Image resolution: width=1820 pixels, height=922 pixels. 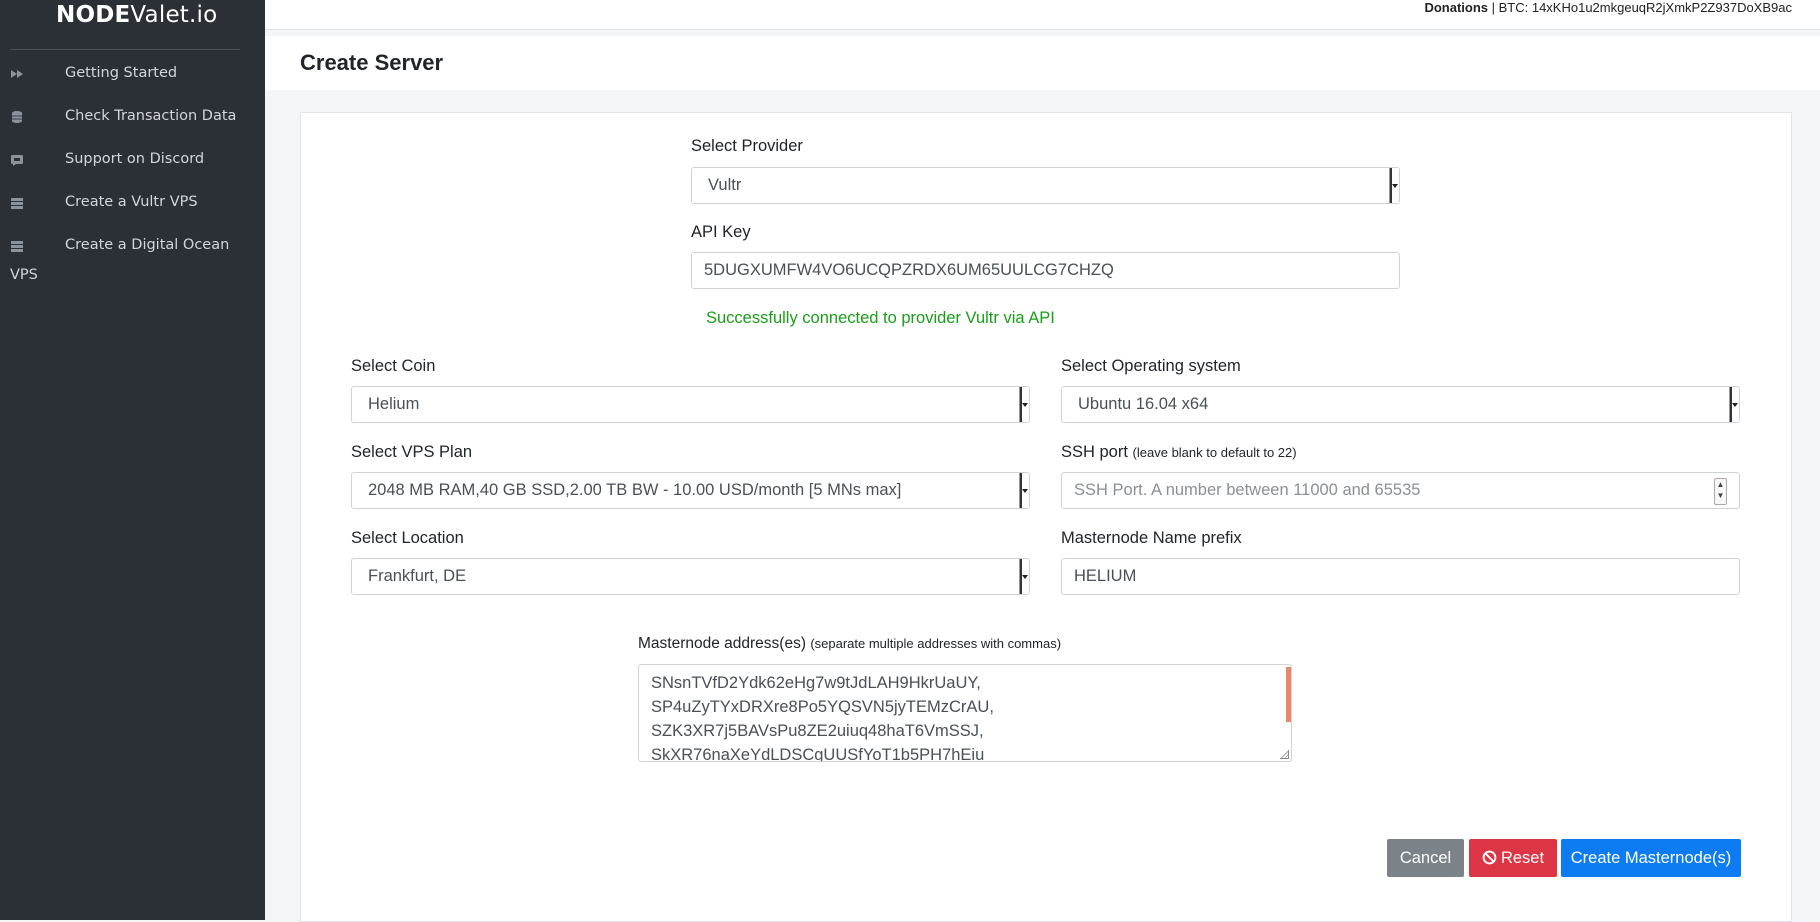 I want to click on page-header: Create Server, so click(x=1042, y=63).